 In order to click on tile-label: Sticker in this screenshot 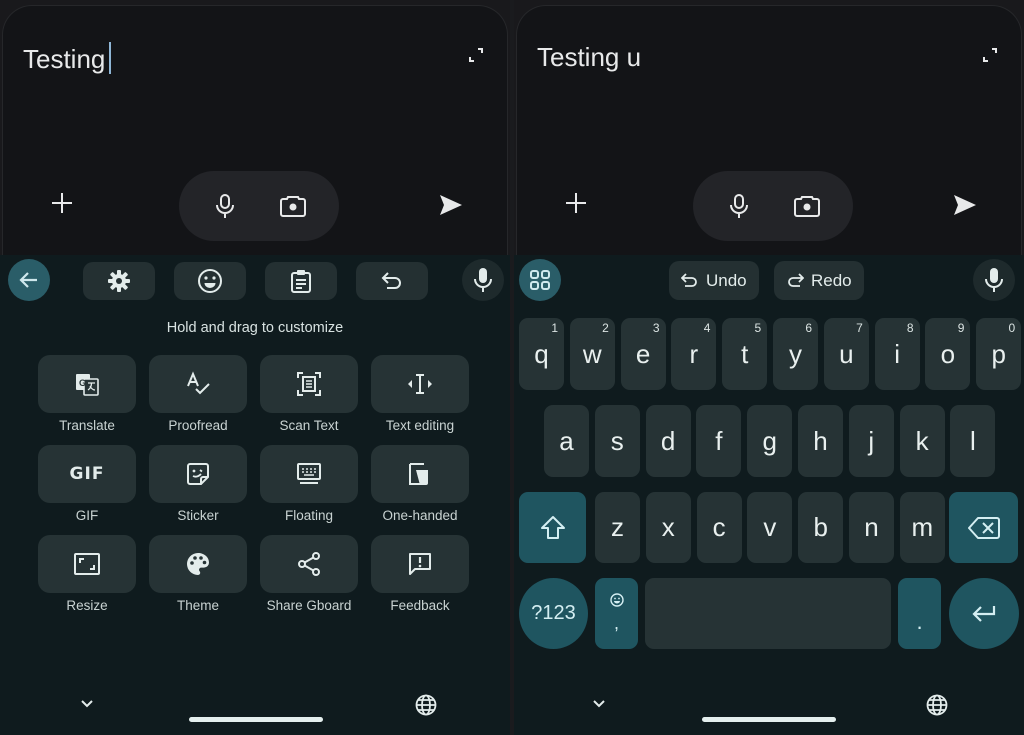, I will do `click(198, 515)`.